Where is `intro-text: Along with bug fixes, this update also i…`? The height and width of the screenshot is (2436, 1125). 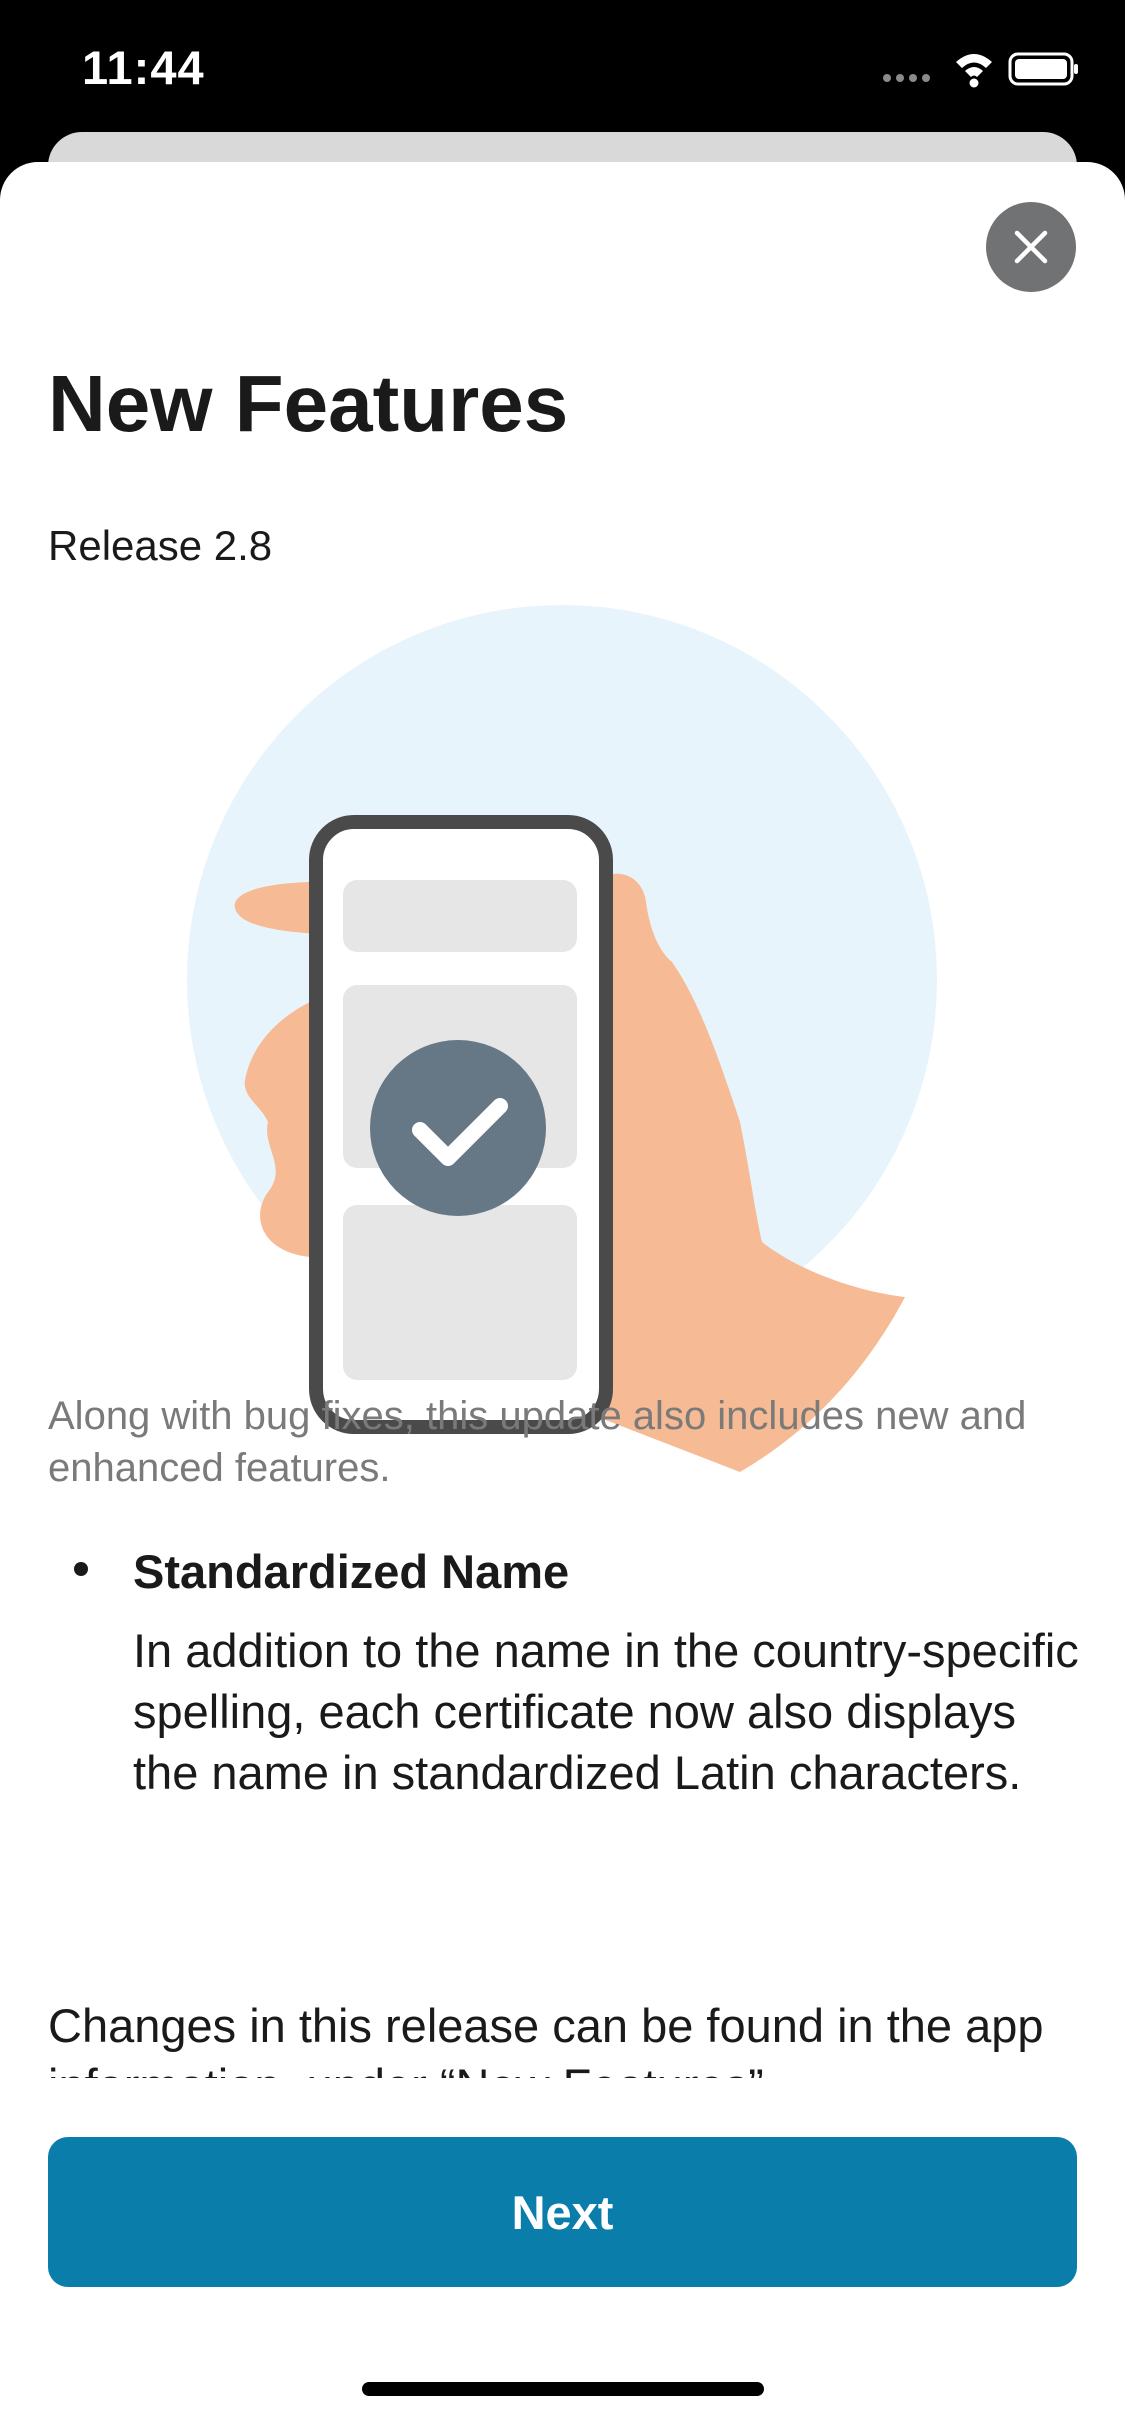 intro-text: Along with bug fixes, this update also i… is located at coordinates (537, 1442).